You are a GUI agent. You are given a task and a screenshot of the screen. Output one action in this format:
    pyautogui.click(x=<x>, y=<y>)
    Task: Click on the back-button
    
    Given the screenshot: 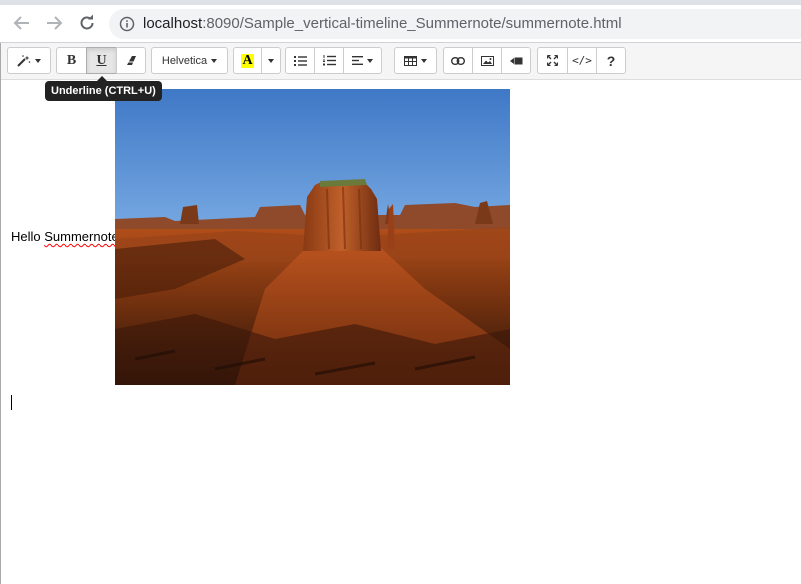 What is the action you would take?
    pyautogui.click(x=22, y=23)
    